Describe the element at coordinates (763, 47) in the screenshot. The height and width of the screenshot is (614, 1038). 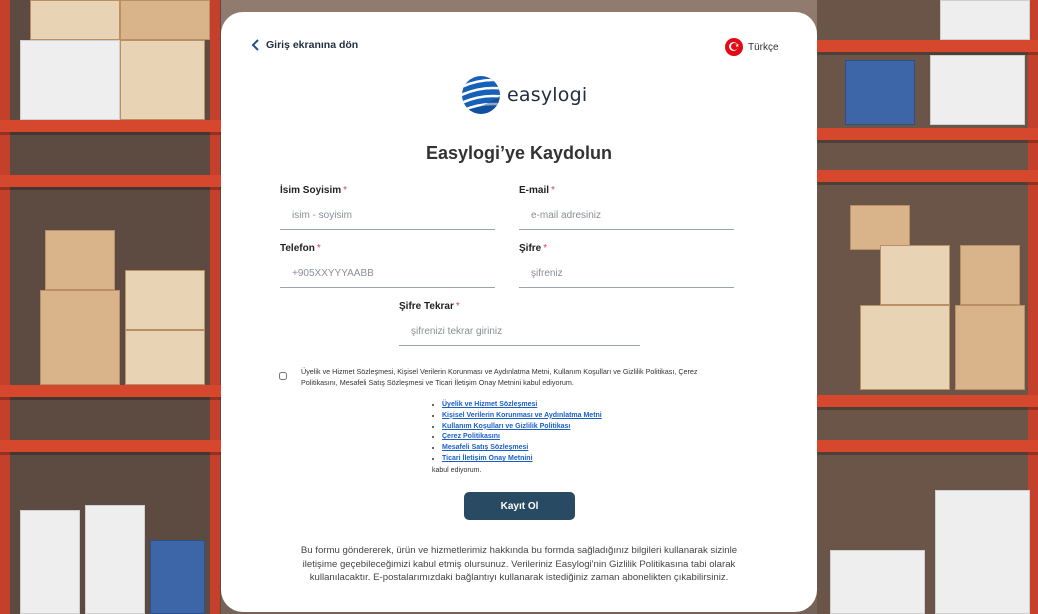
I see `language-label: Türkçe` at that location.